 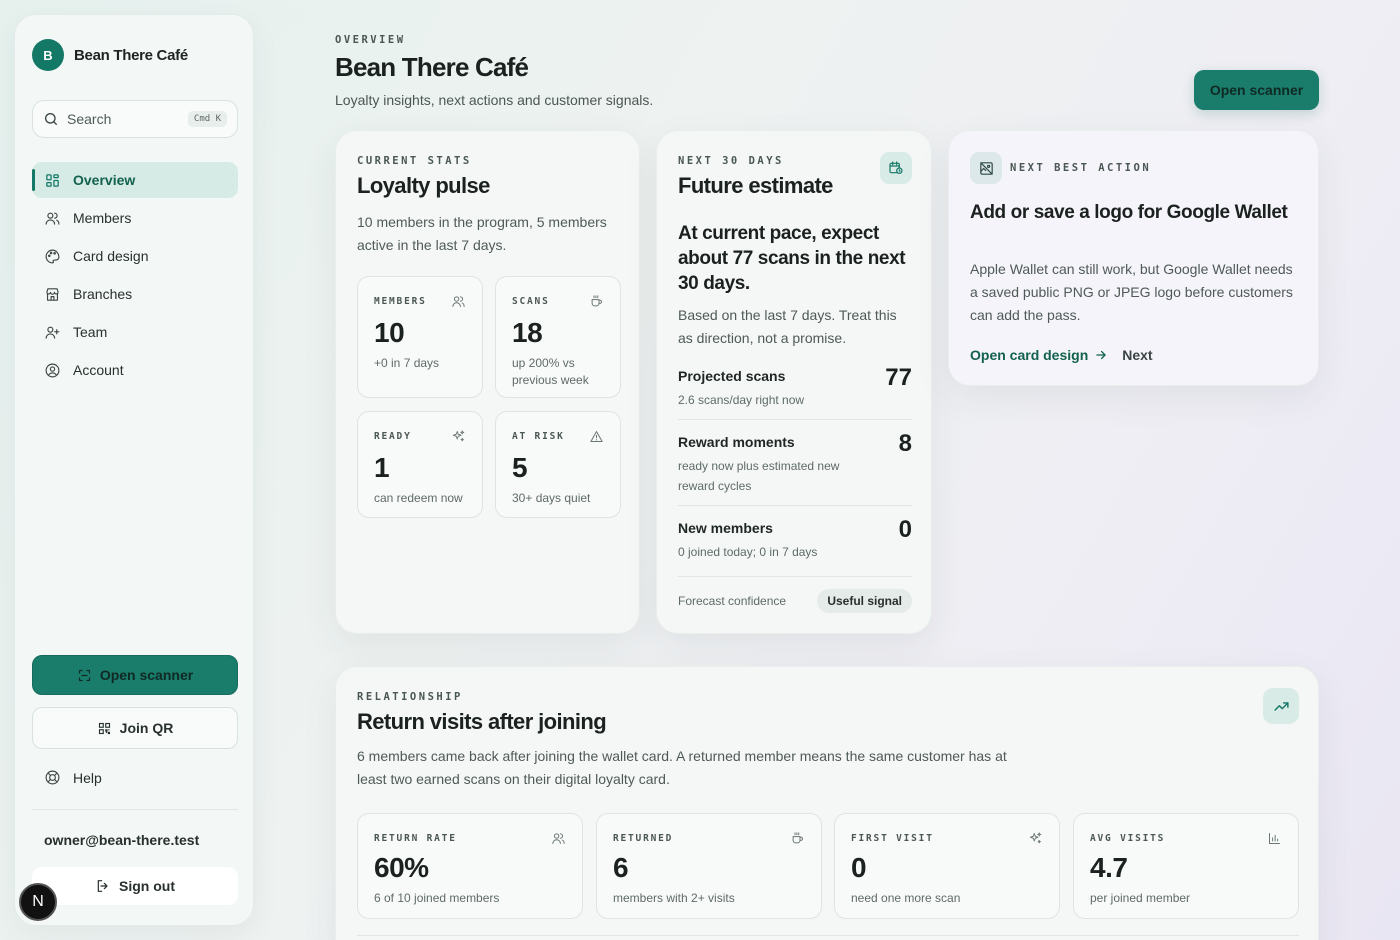 I want to click on join-qr-label: Join QR, so click(x=146, y=728).